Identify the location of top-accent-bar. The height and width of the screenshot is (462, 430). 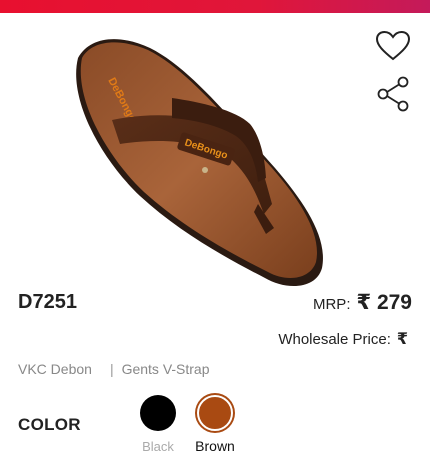
(215, 6).